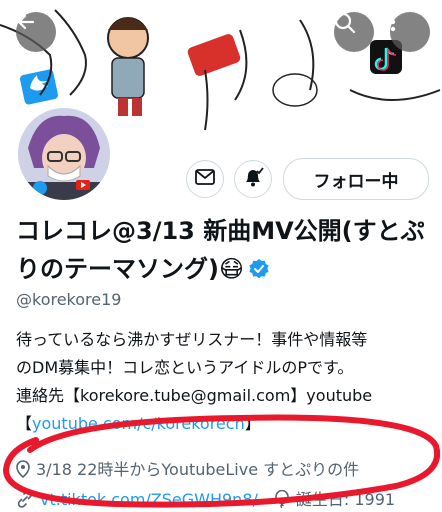 The width and height of the screenshot is (442, 512). I want to click on following-button: フォロー中, so click(356, 179).